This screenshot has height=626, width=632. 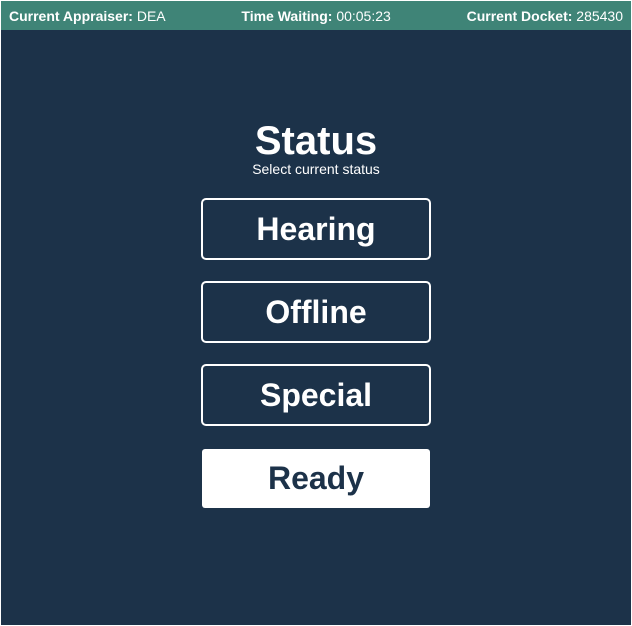 I want to click on current-appraiser-value: DEA, so click(x=151, y=15).